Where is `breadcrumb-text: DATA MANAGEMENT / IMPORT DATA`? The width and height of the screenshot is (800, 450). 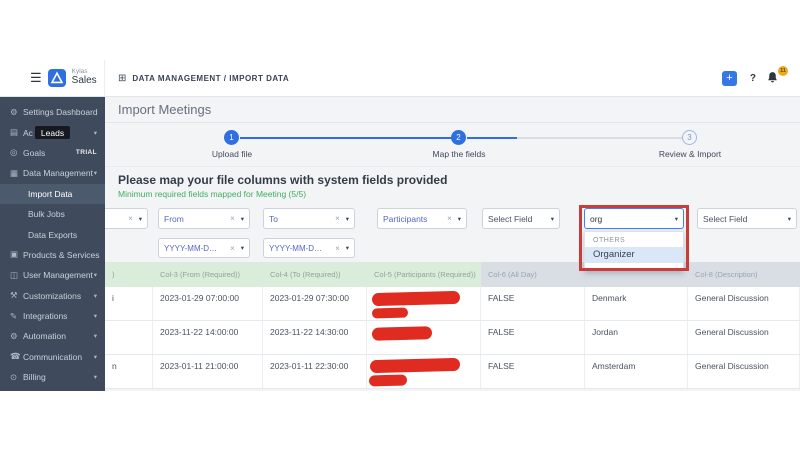
breadcrumb-text: DATA MANAGEMENT / IMPORT DATA is located at coordinates (211, 78).